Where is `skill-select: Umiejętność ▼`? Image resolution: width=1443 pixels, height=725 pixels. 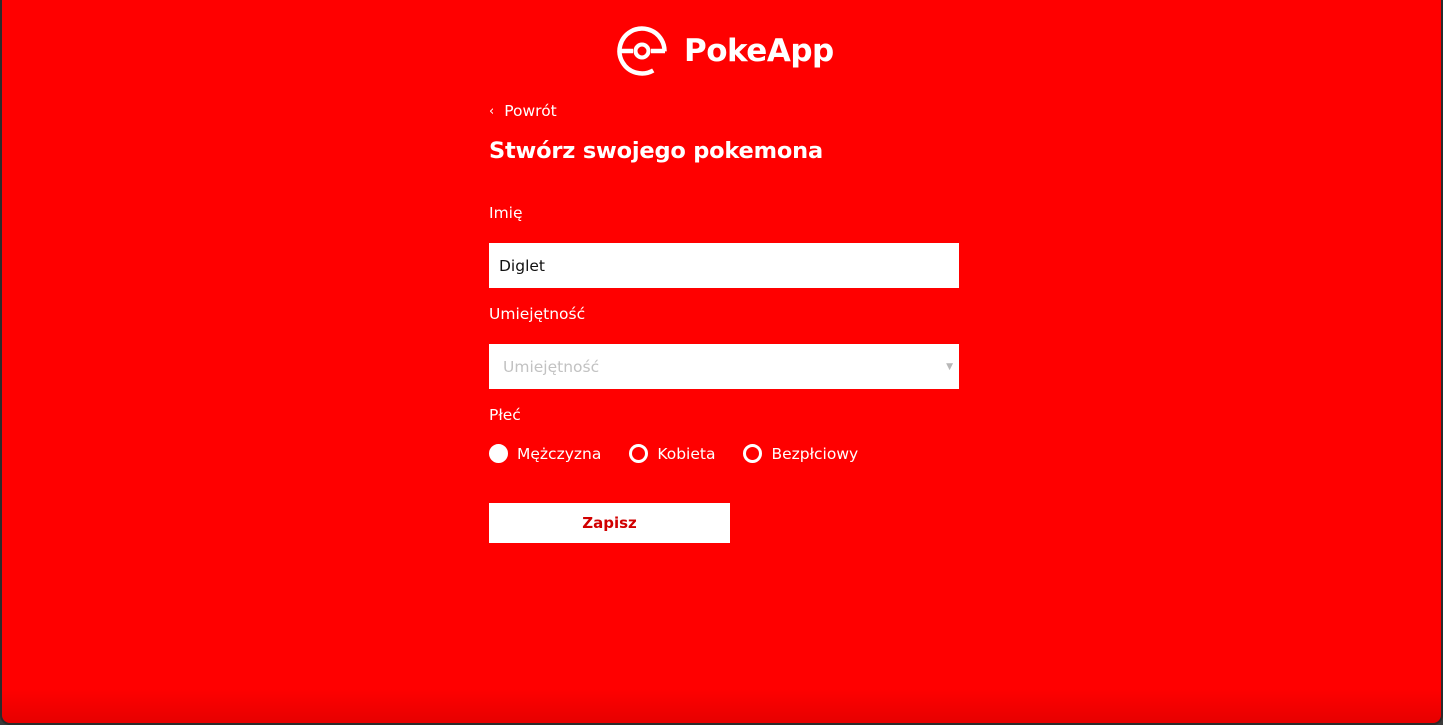 skill-select: Umiejętność ▼ is located at coordinates (724, 366).